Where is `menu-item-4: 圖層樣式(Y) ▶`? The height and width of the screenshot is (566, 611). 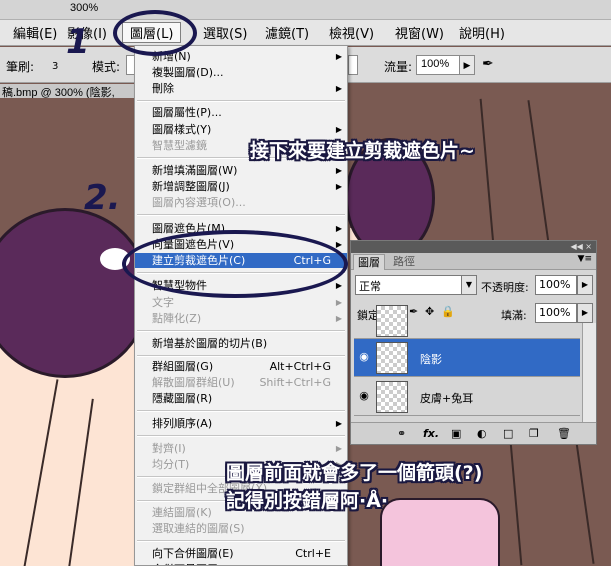
menu-item-4: 圖層樣式(Y) ▶ is located at coordinates (241, 129).